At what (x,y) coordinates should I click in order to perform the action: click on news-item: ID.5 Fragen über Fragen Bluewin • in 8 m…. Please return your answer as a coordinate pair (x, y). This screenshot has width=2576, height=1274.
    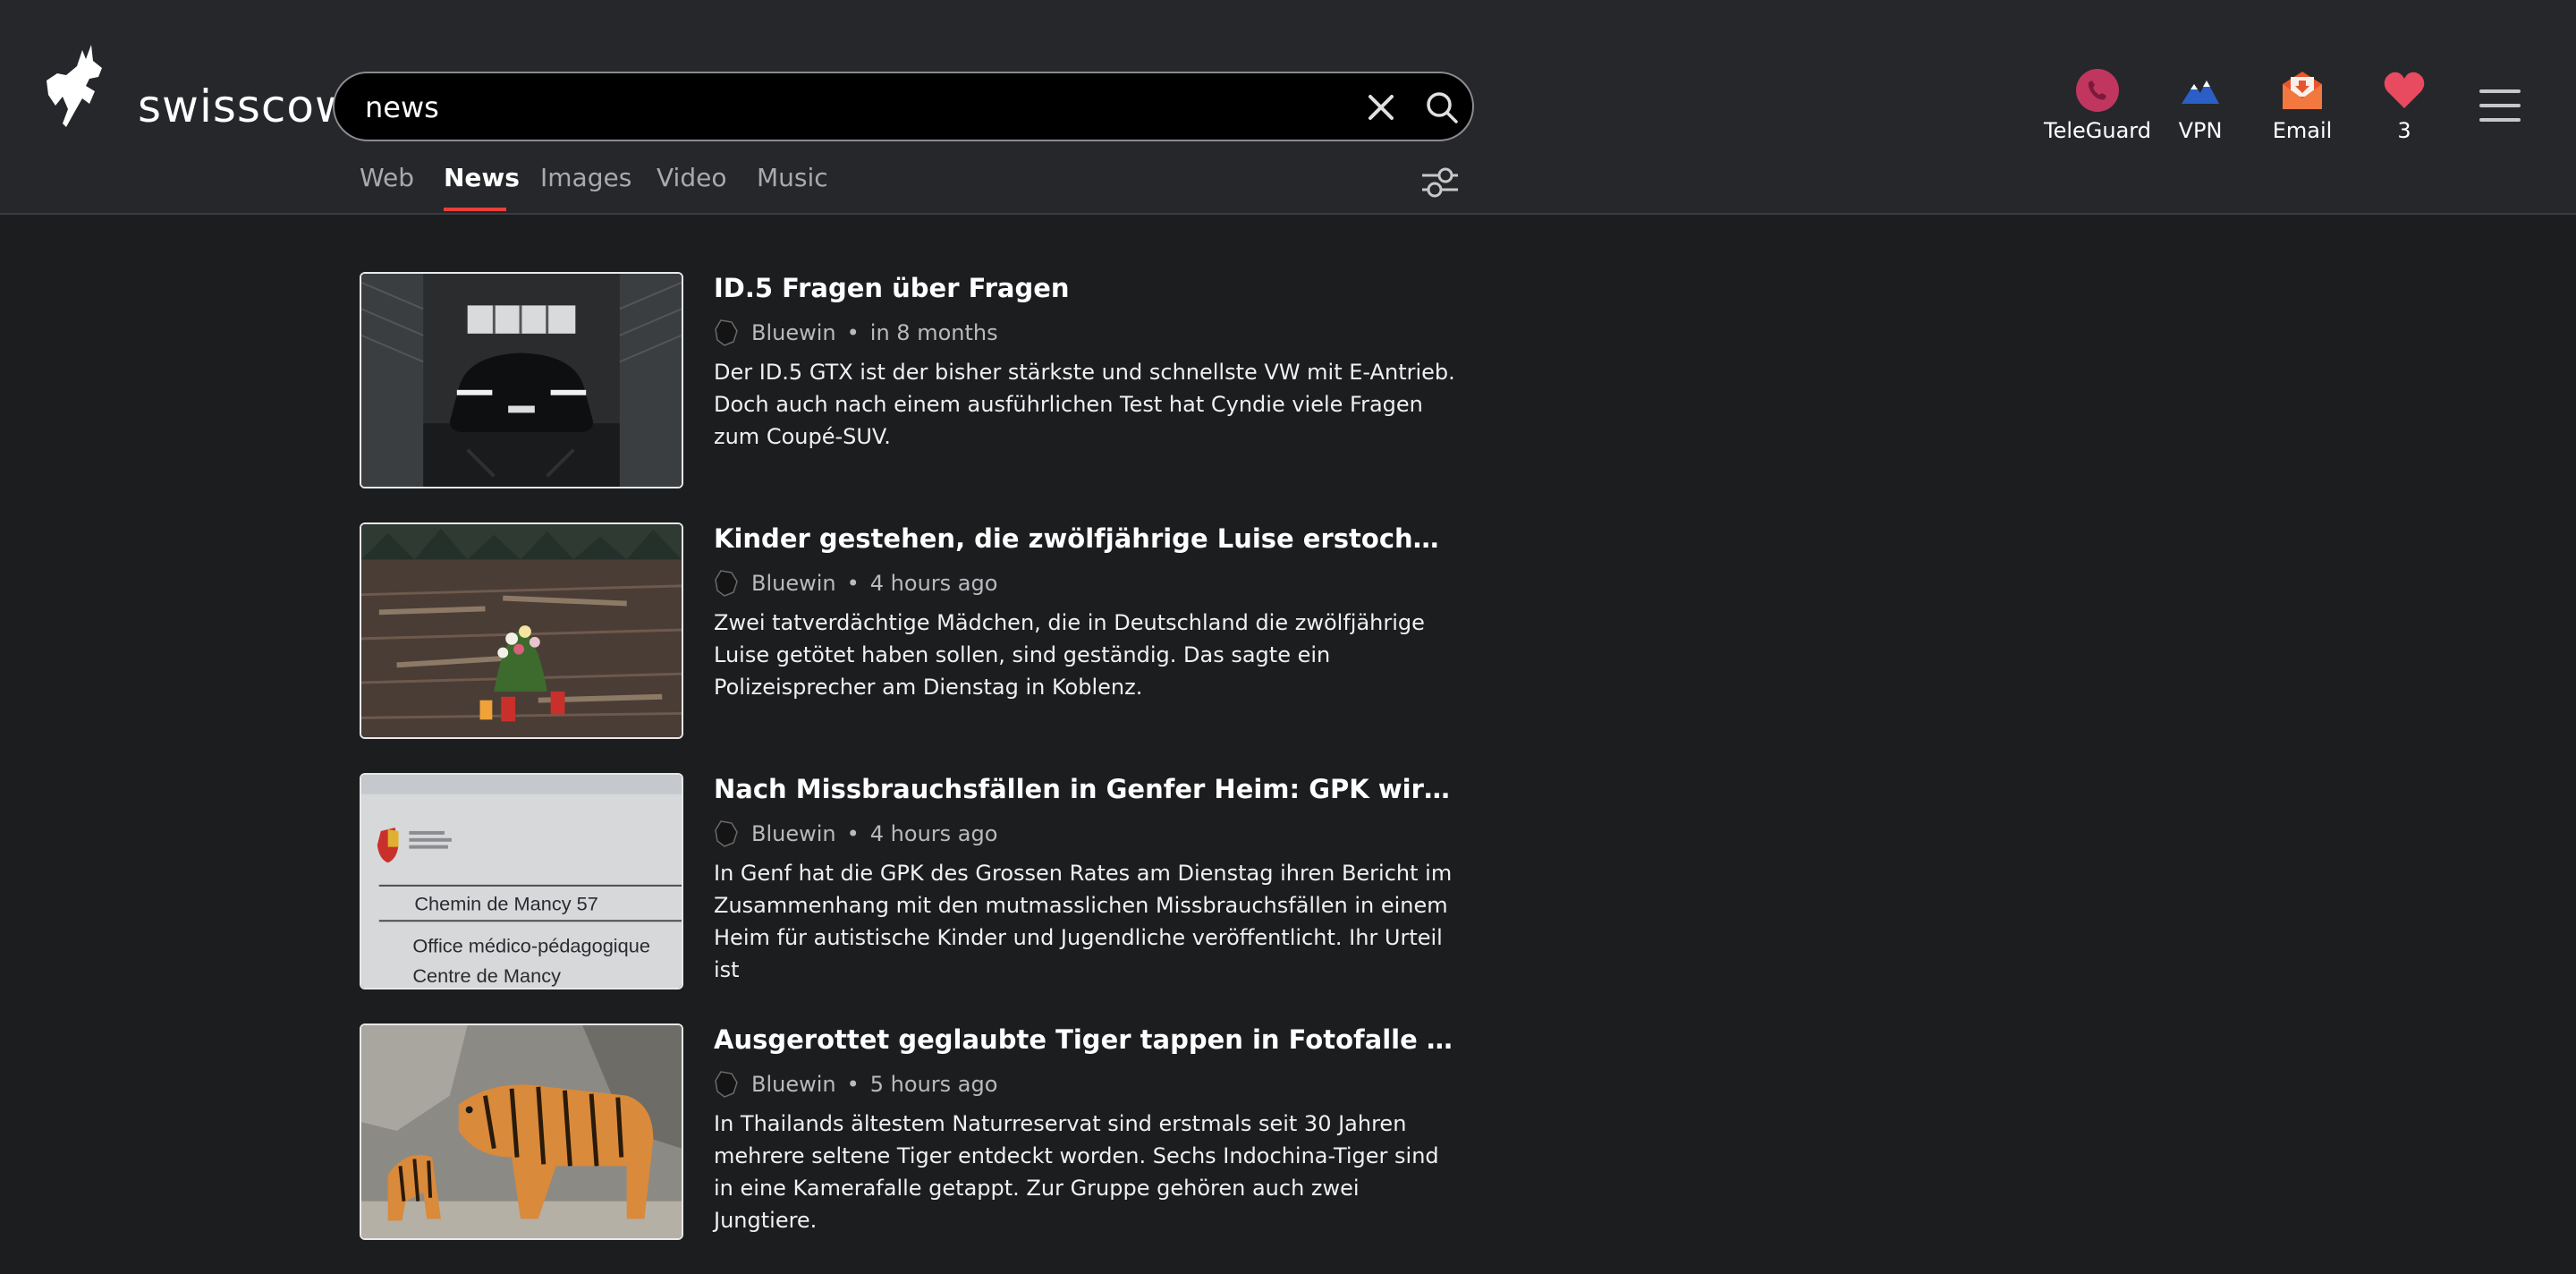
    Looking at the image, I should click on (914, 397).